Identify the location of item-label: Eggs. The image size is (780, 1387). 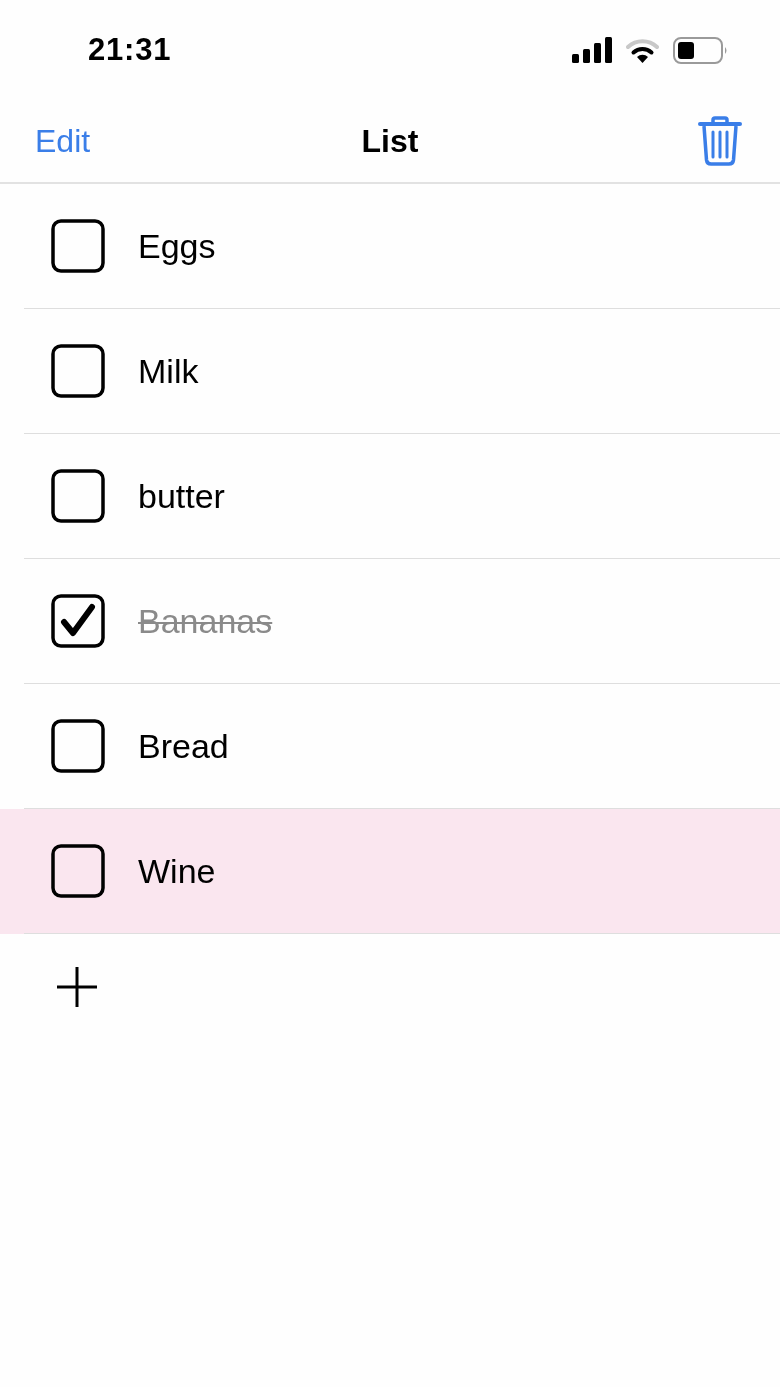
(177, 246).